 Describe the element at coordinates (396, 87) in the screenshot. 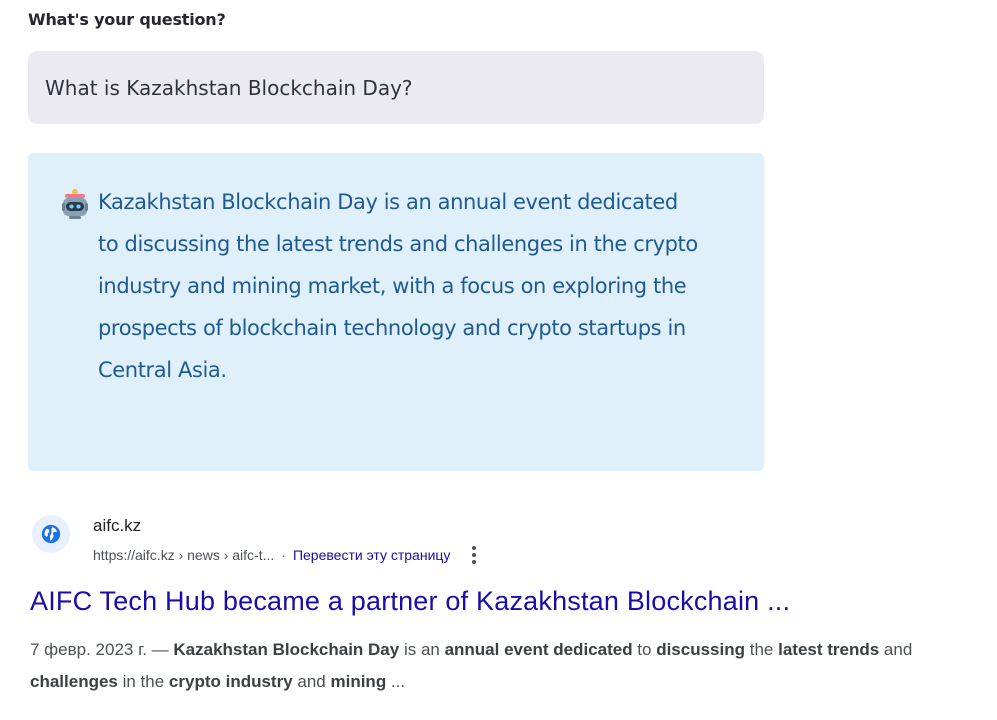

I see `question-input` at that location.